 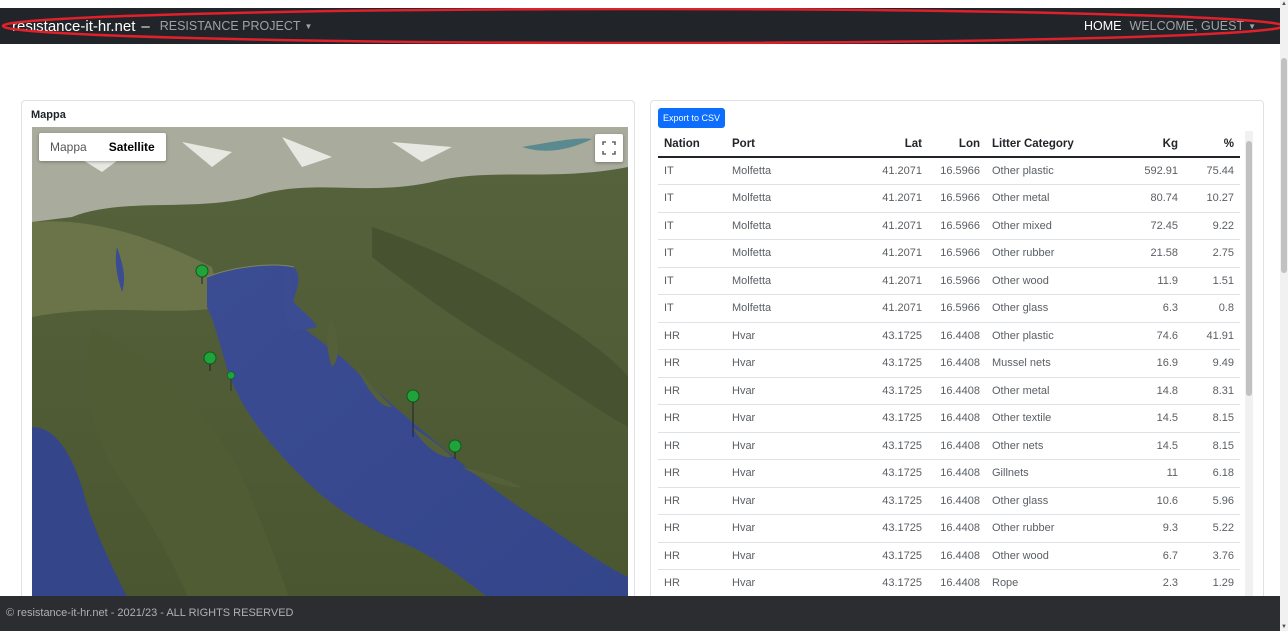 I want to click on cell-kg: 592.91, so click(x=1148, y=171).